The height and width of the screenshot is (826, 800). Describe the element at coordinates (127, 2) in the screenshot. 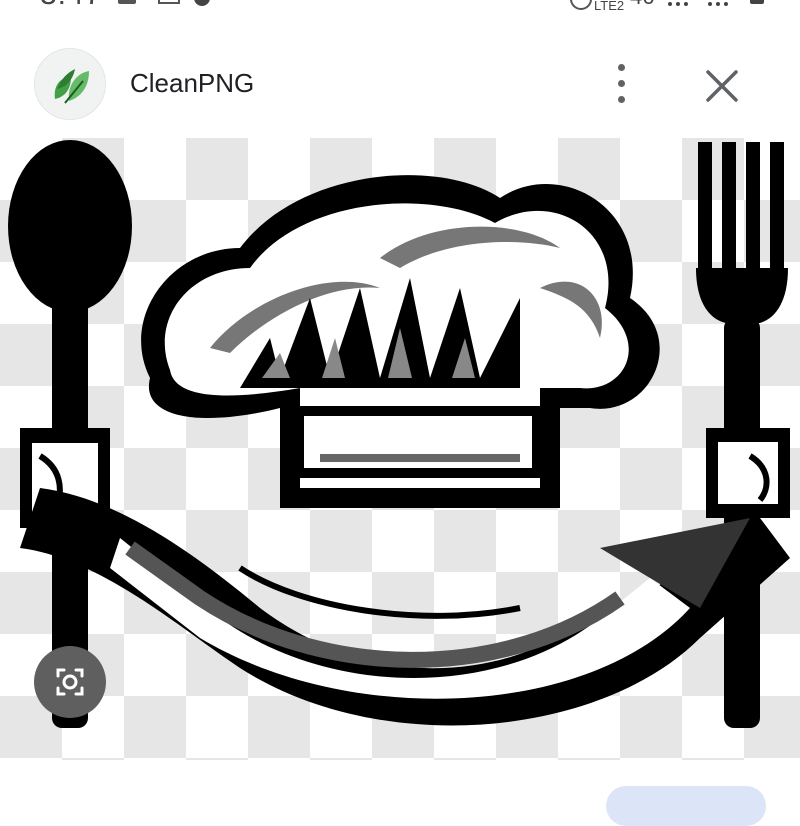

I see `notification-icon` at that location.